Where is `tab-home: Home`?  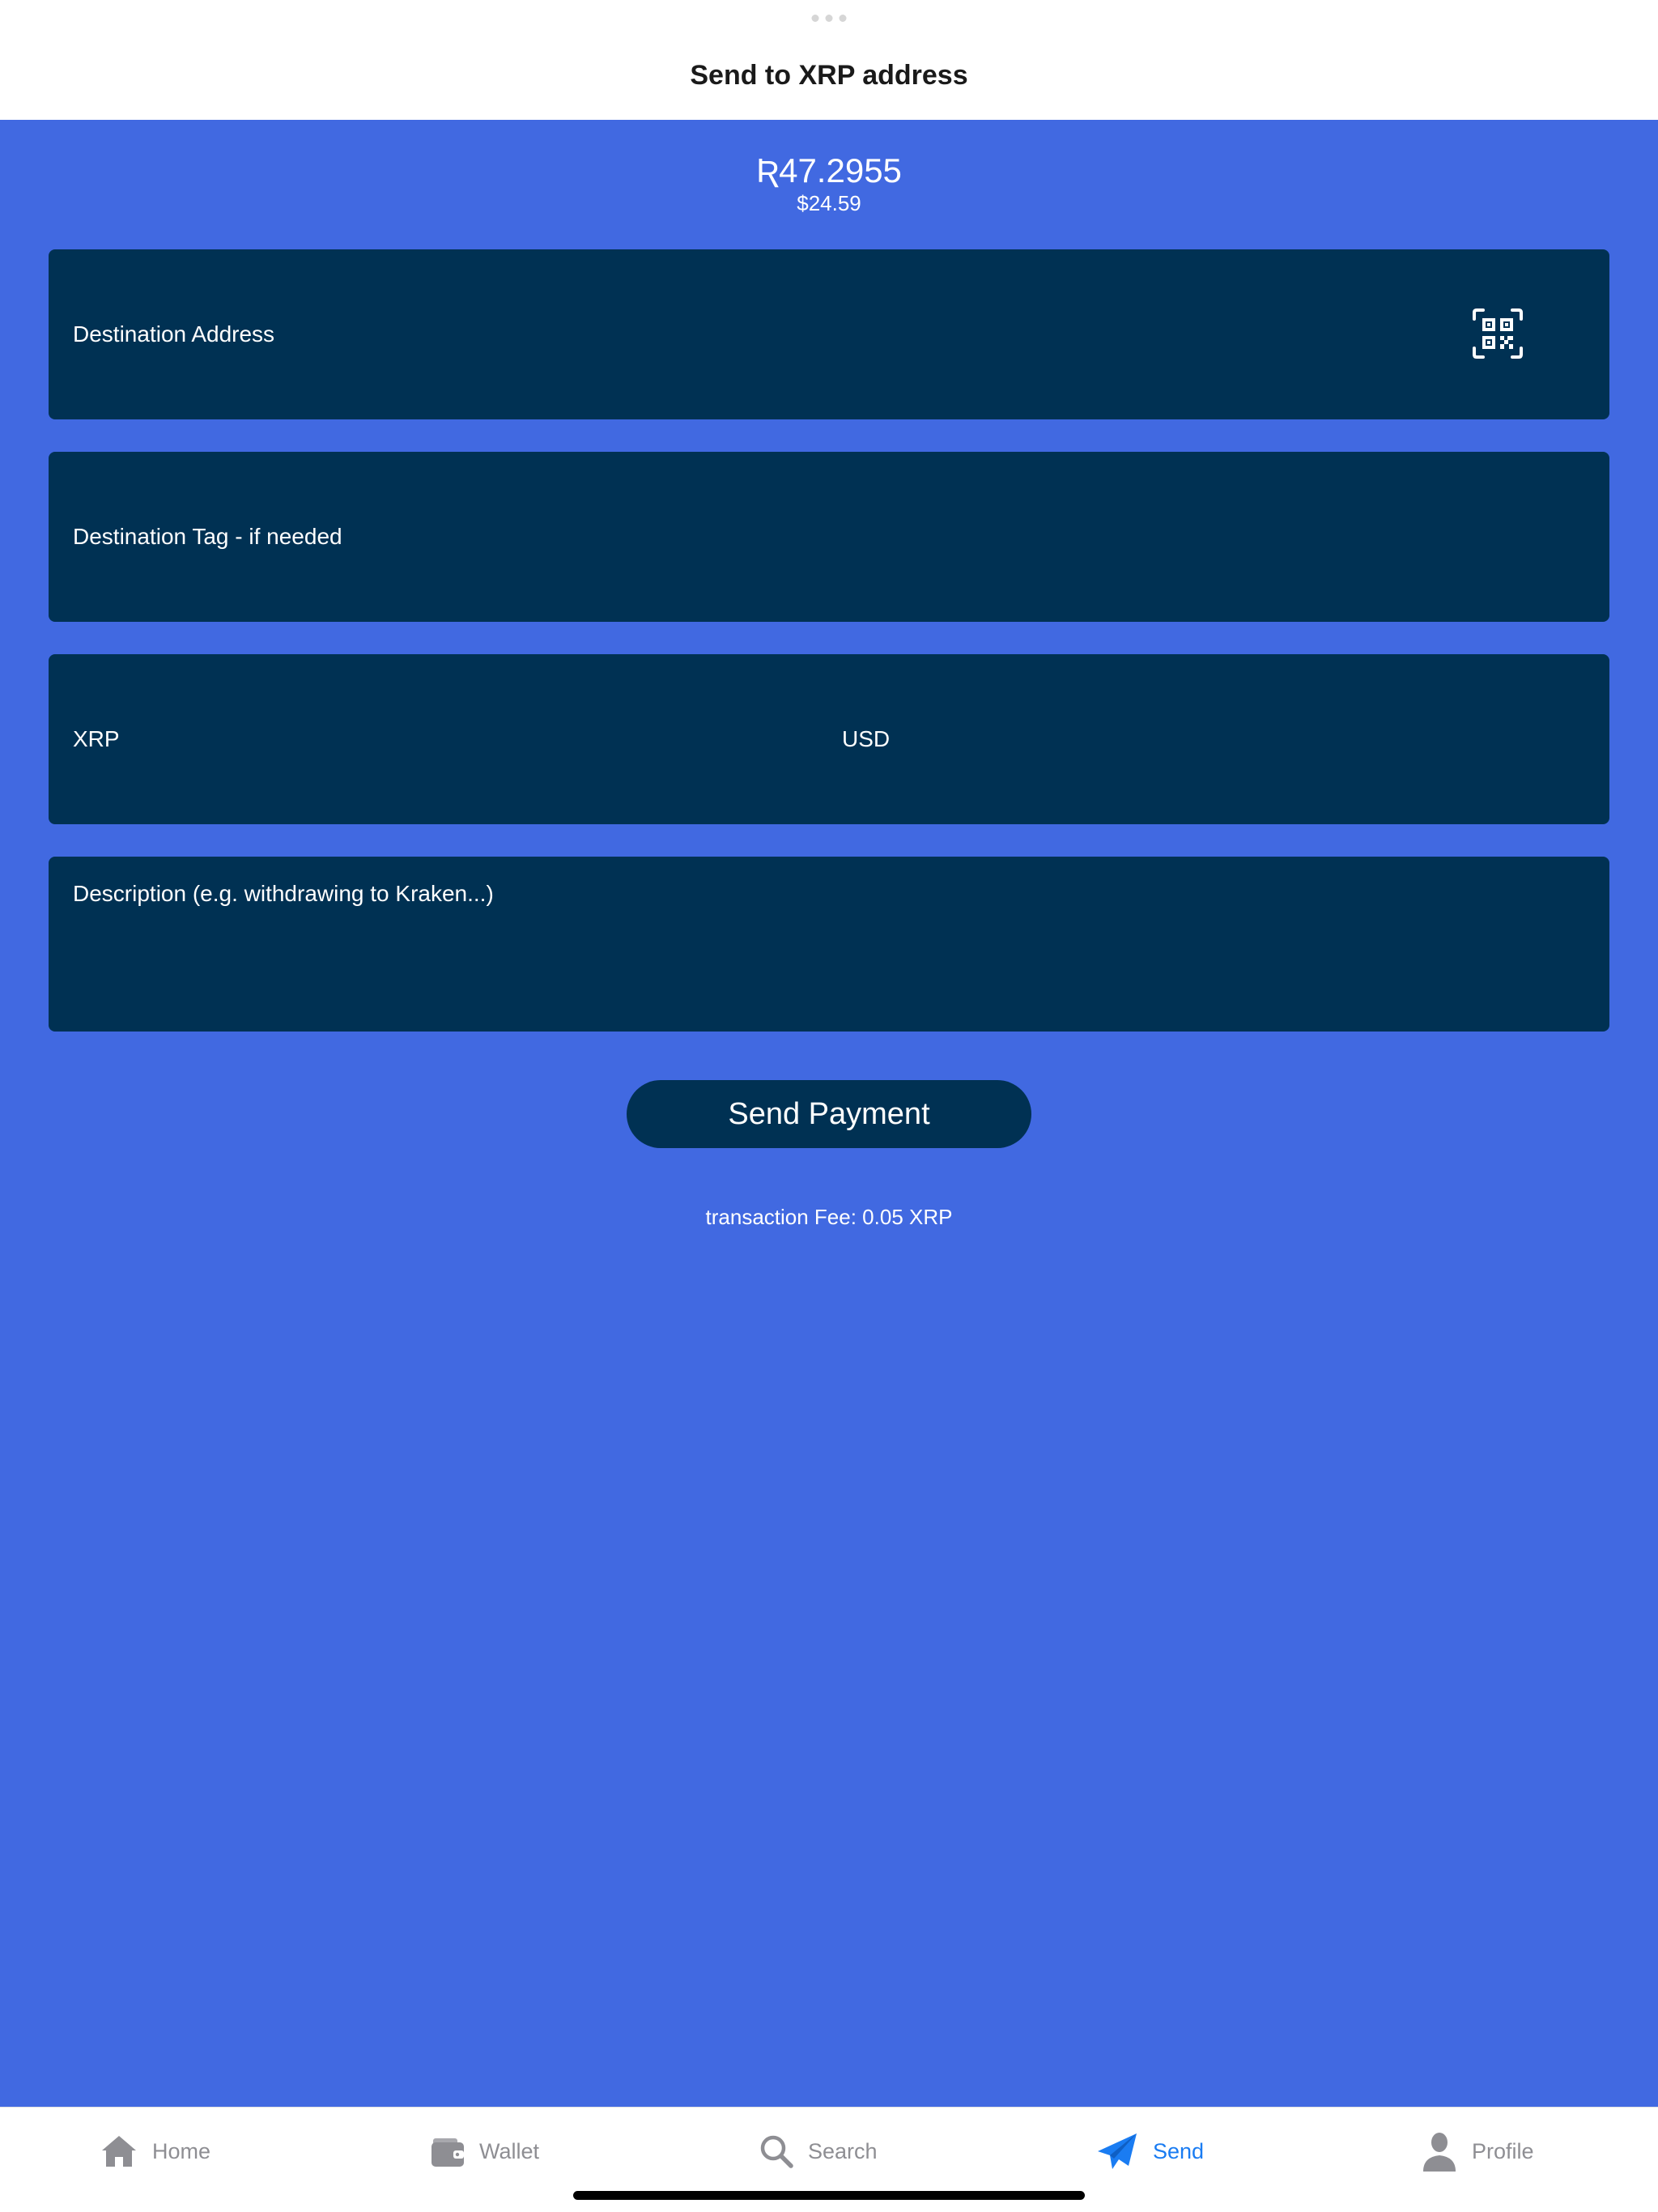 tab-home: Home is located at coordinates (155, 2151).